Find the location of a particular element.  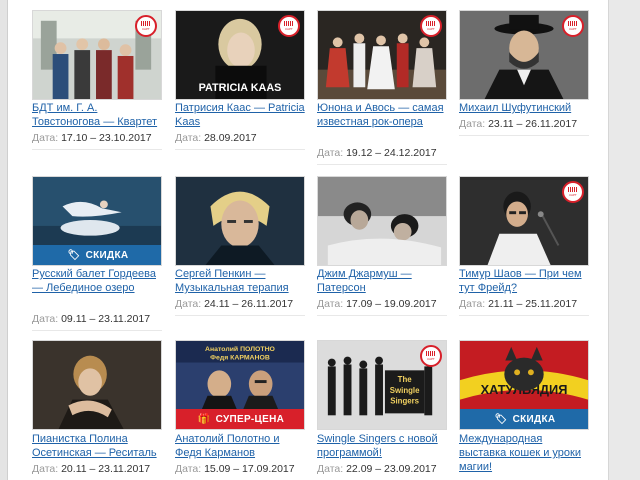

gift-icon: 🎁 is located at coordinates (204, 419).